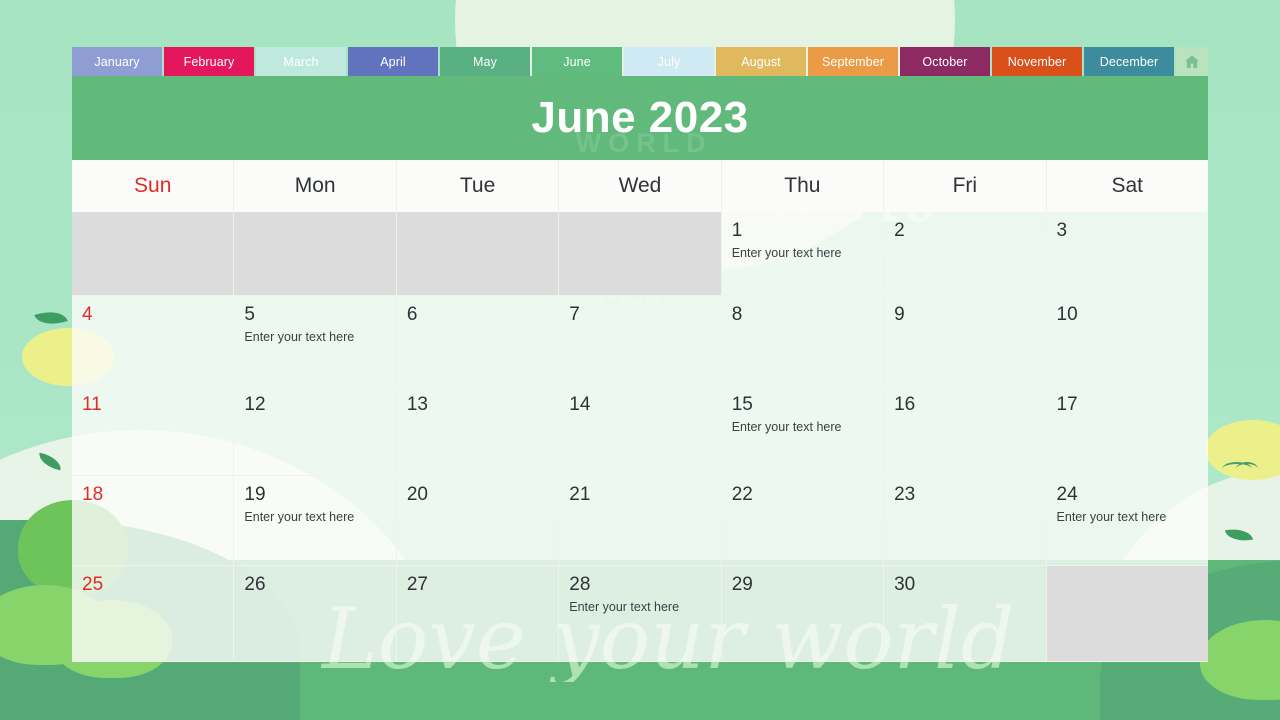  Describe the element at coordinates (255, 404) in the screenshot. I see `day-number: 12` at that location.